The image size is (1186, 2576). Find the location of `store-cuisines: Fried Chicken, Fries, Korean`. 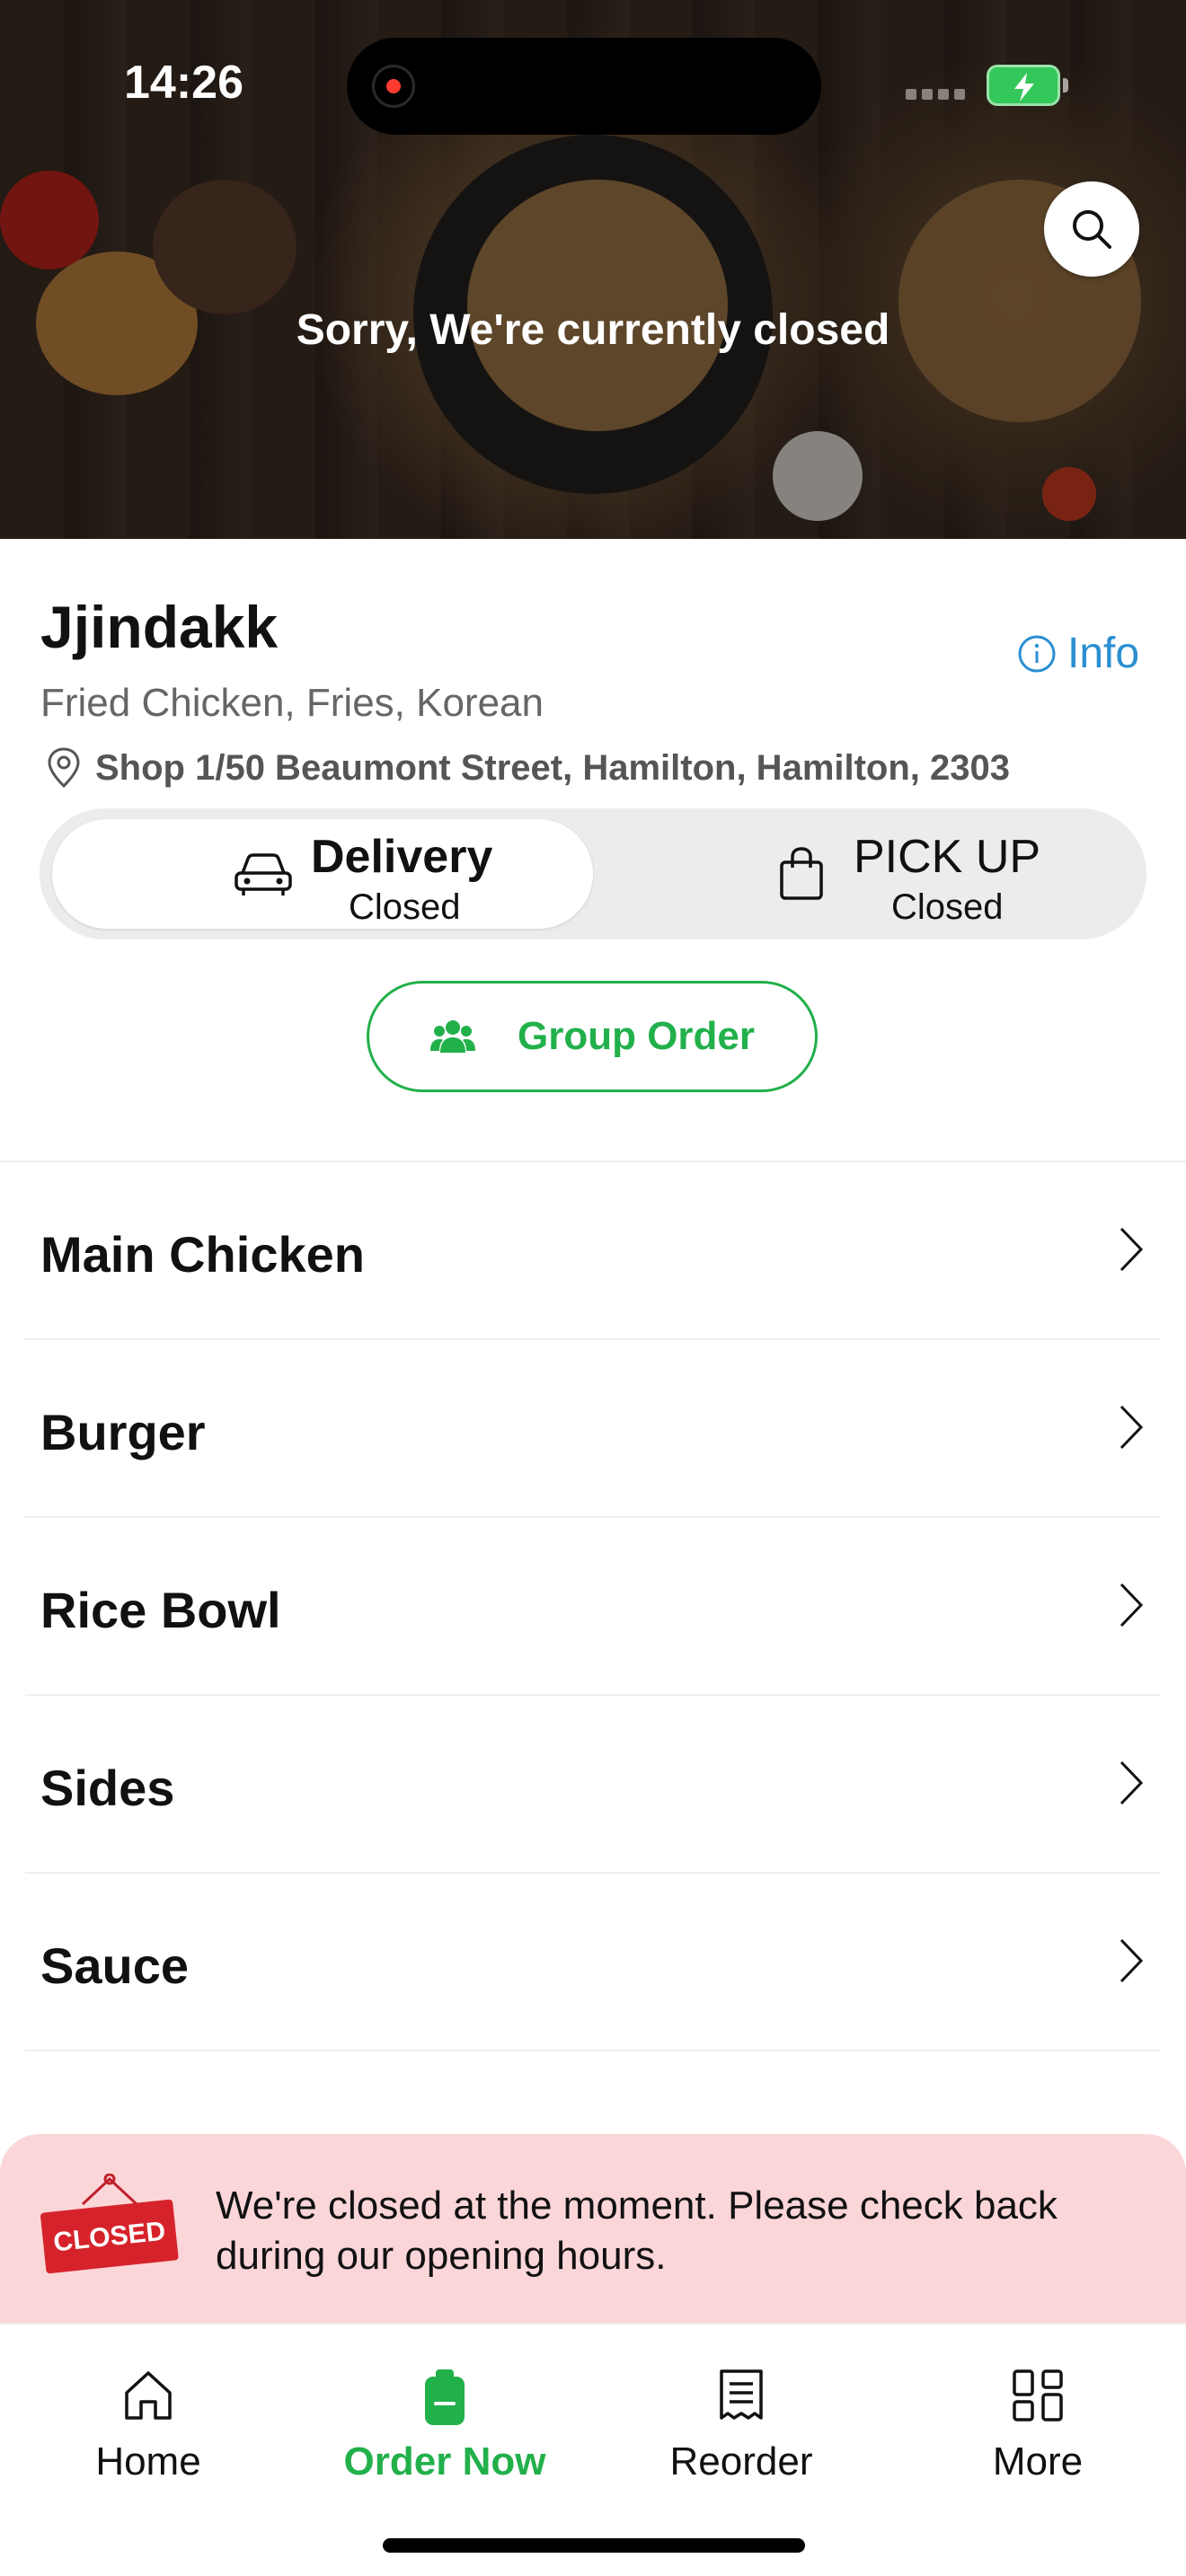

store-cuisines: Fried Chicken, Fries, Korean is located at coordinates (292, 703).